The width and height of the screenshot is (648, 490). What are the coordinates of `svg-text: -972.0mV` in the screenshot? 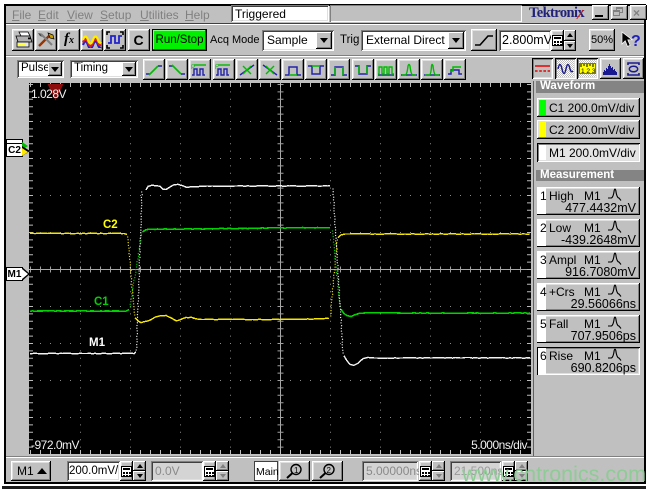 It's located at (55, 445).